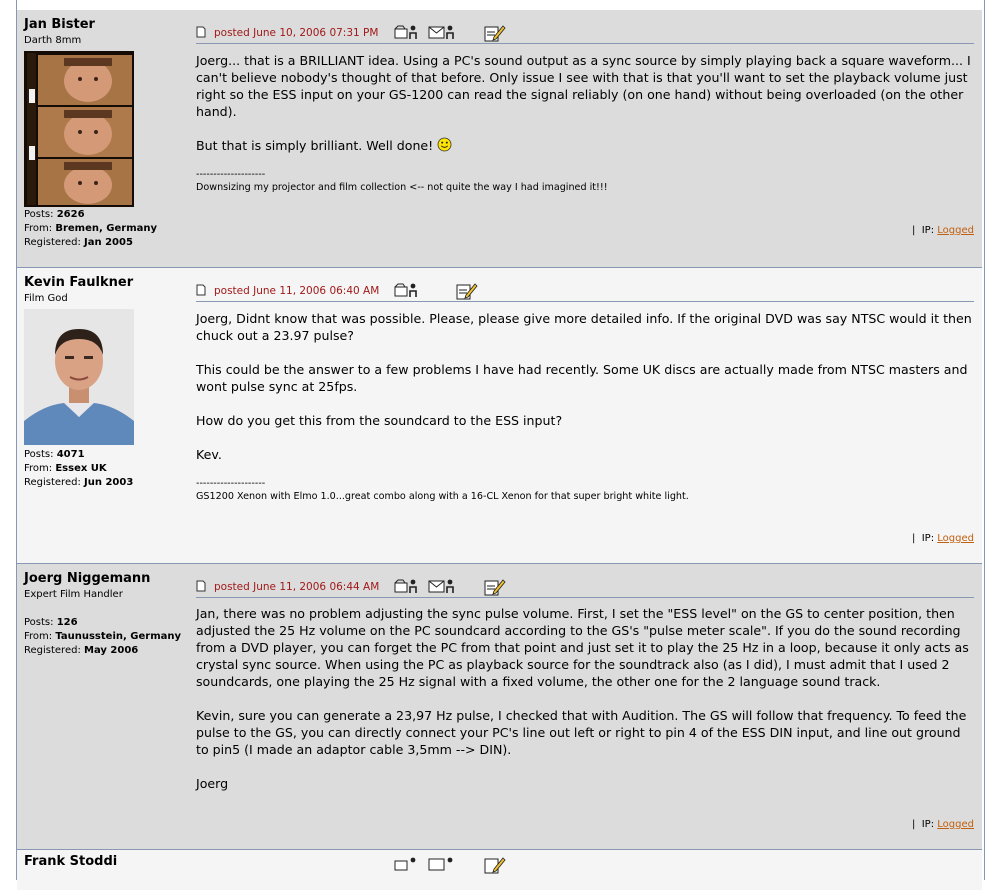 This screenshot has height=890, width=995. Describe the element at coordinates (73, 594) in the screenshot. I see `author-title: Expert Film Handler` at that location.